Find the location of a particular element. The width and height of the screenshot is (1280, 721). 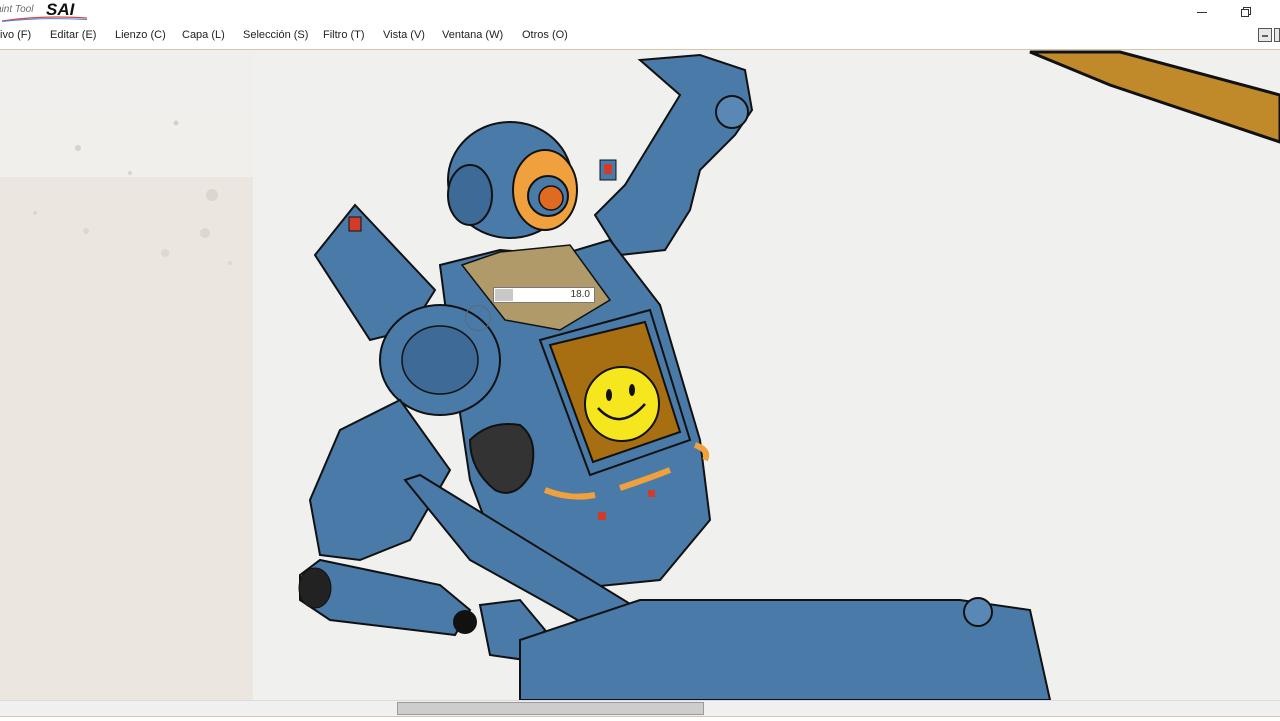

logo-prefix: aint Tool is located at coordinates (17, 9).